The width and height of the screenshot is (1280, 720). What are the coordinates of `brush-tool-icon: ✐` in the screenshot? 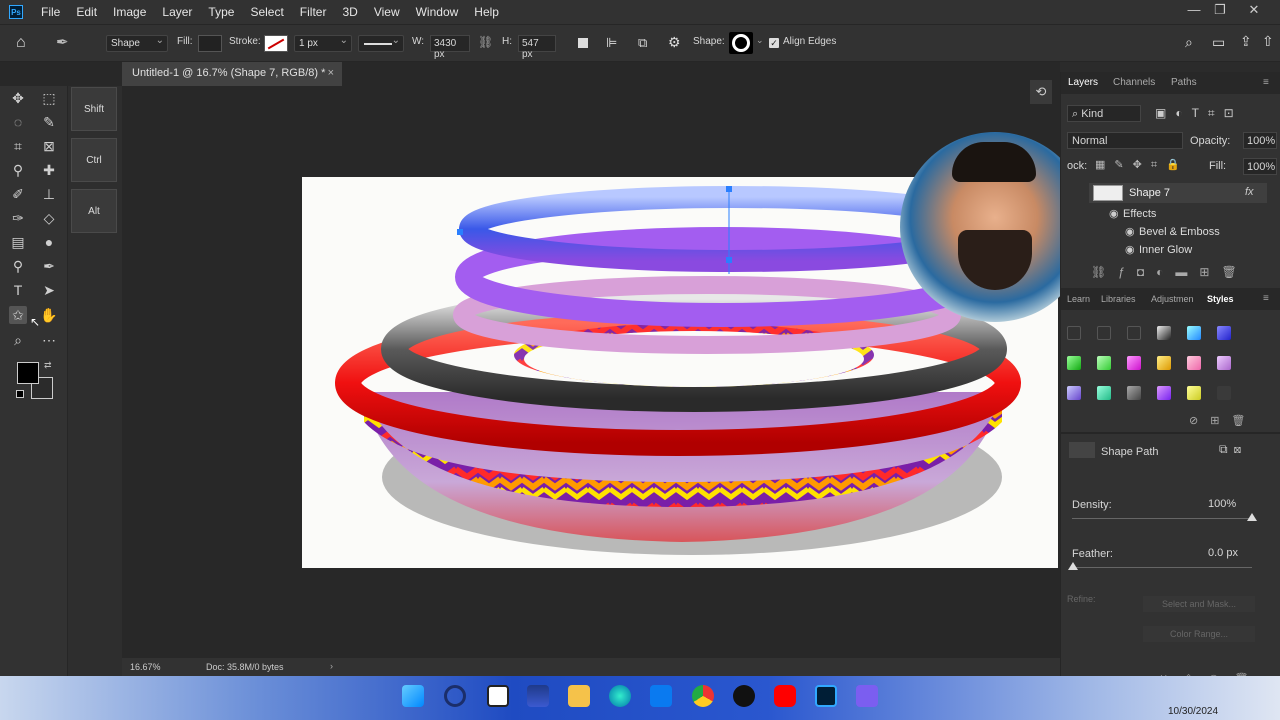 It's located at (18, 194).